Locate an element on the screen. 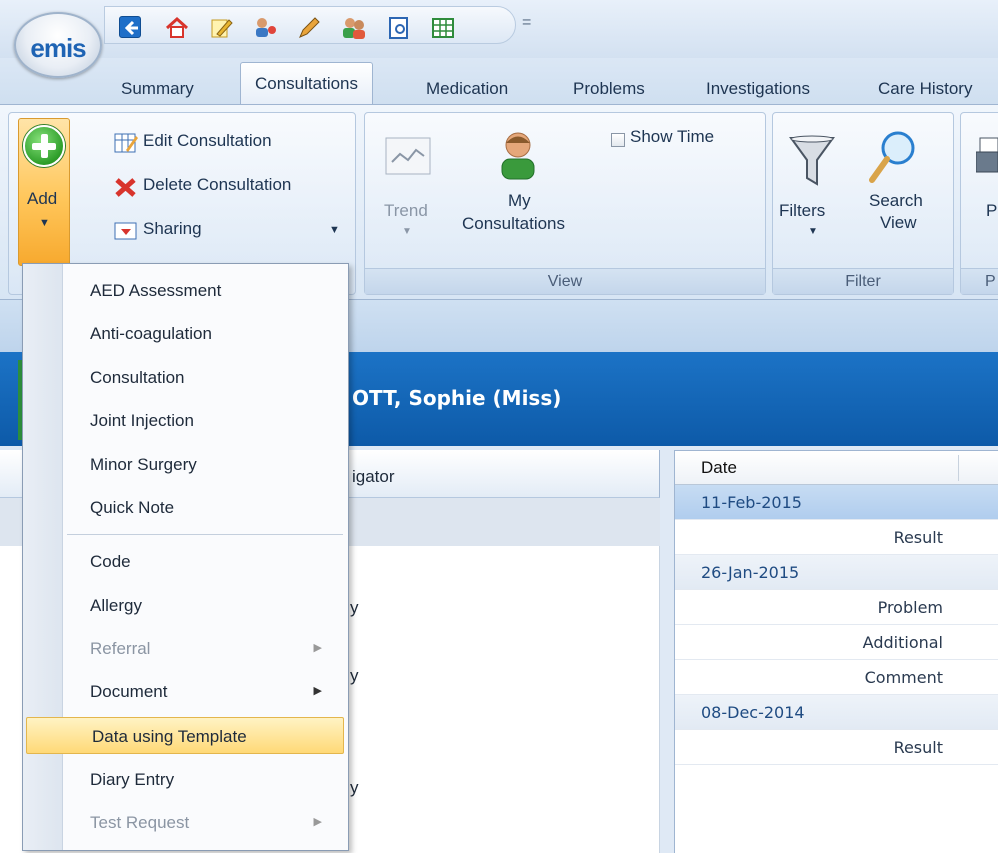 This screenshot has width=998, height=853. tab-investigations: Investigations is located at coordinates (758, 89).